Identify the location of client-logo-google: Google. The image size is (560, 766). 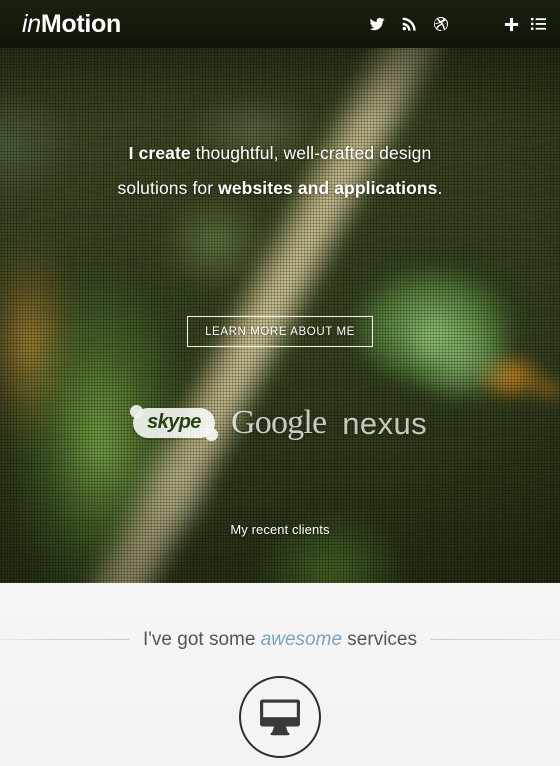
(278, 422).